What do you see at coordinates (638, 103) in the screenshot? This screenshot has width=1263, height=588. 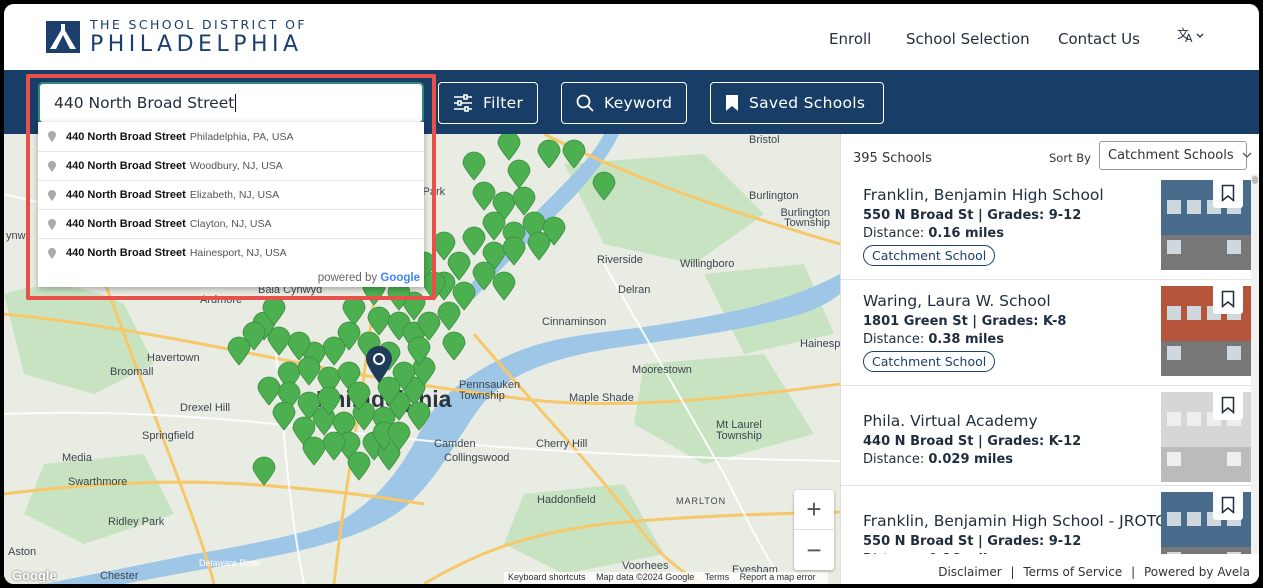 I see `keyword-label: Keyword` at bounding box center [638, 103].